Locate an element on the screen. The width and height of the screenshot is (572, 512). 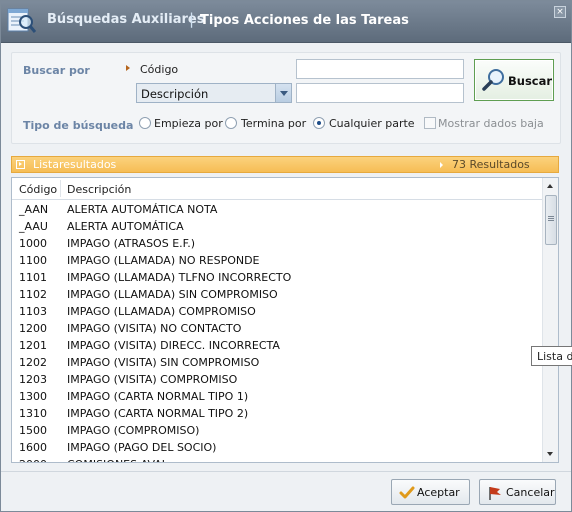
window-title-secondary: Tipos Acciones de las Tareas is located at coordinates (304, 20).